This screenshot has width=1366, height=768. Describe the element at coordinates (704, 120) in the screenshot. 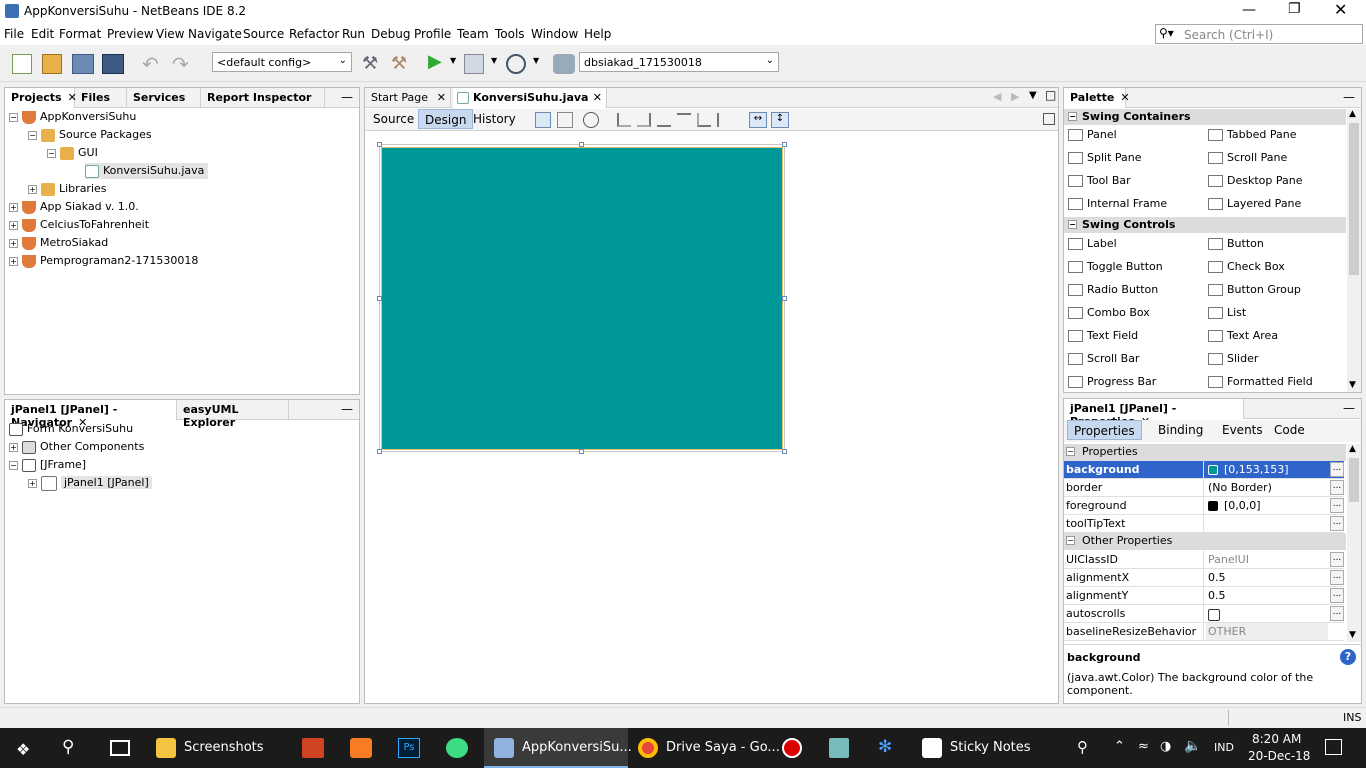

I see `align-bottom-icon` at that location.